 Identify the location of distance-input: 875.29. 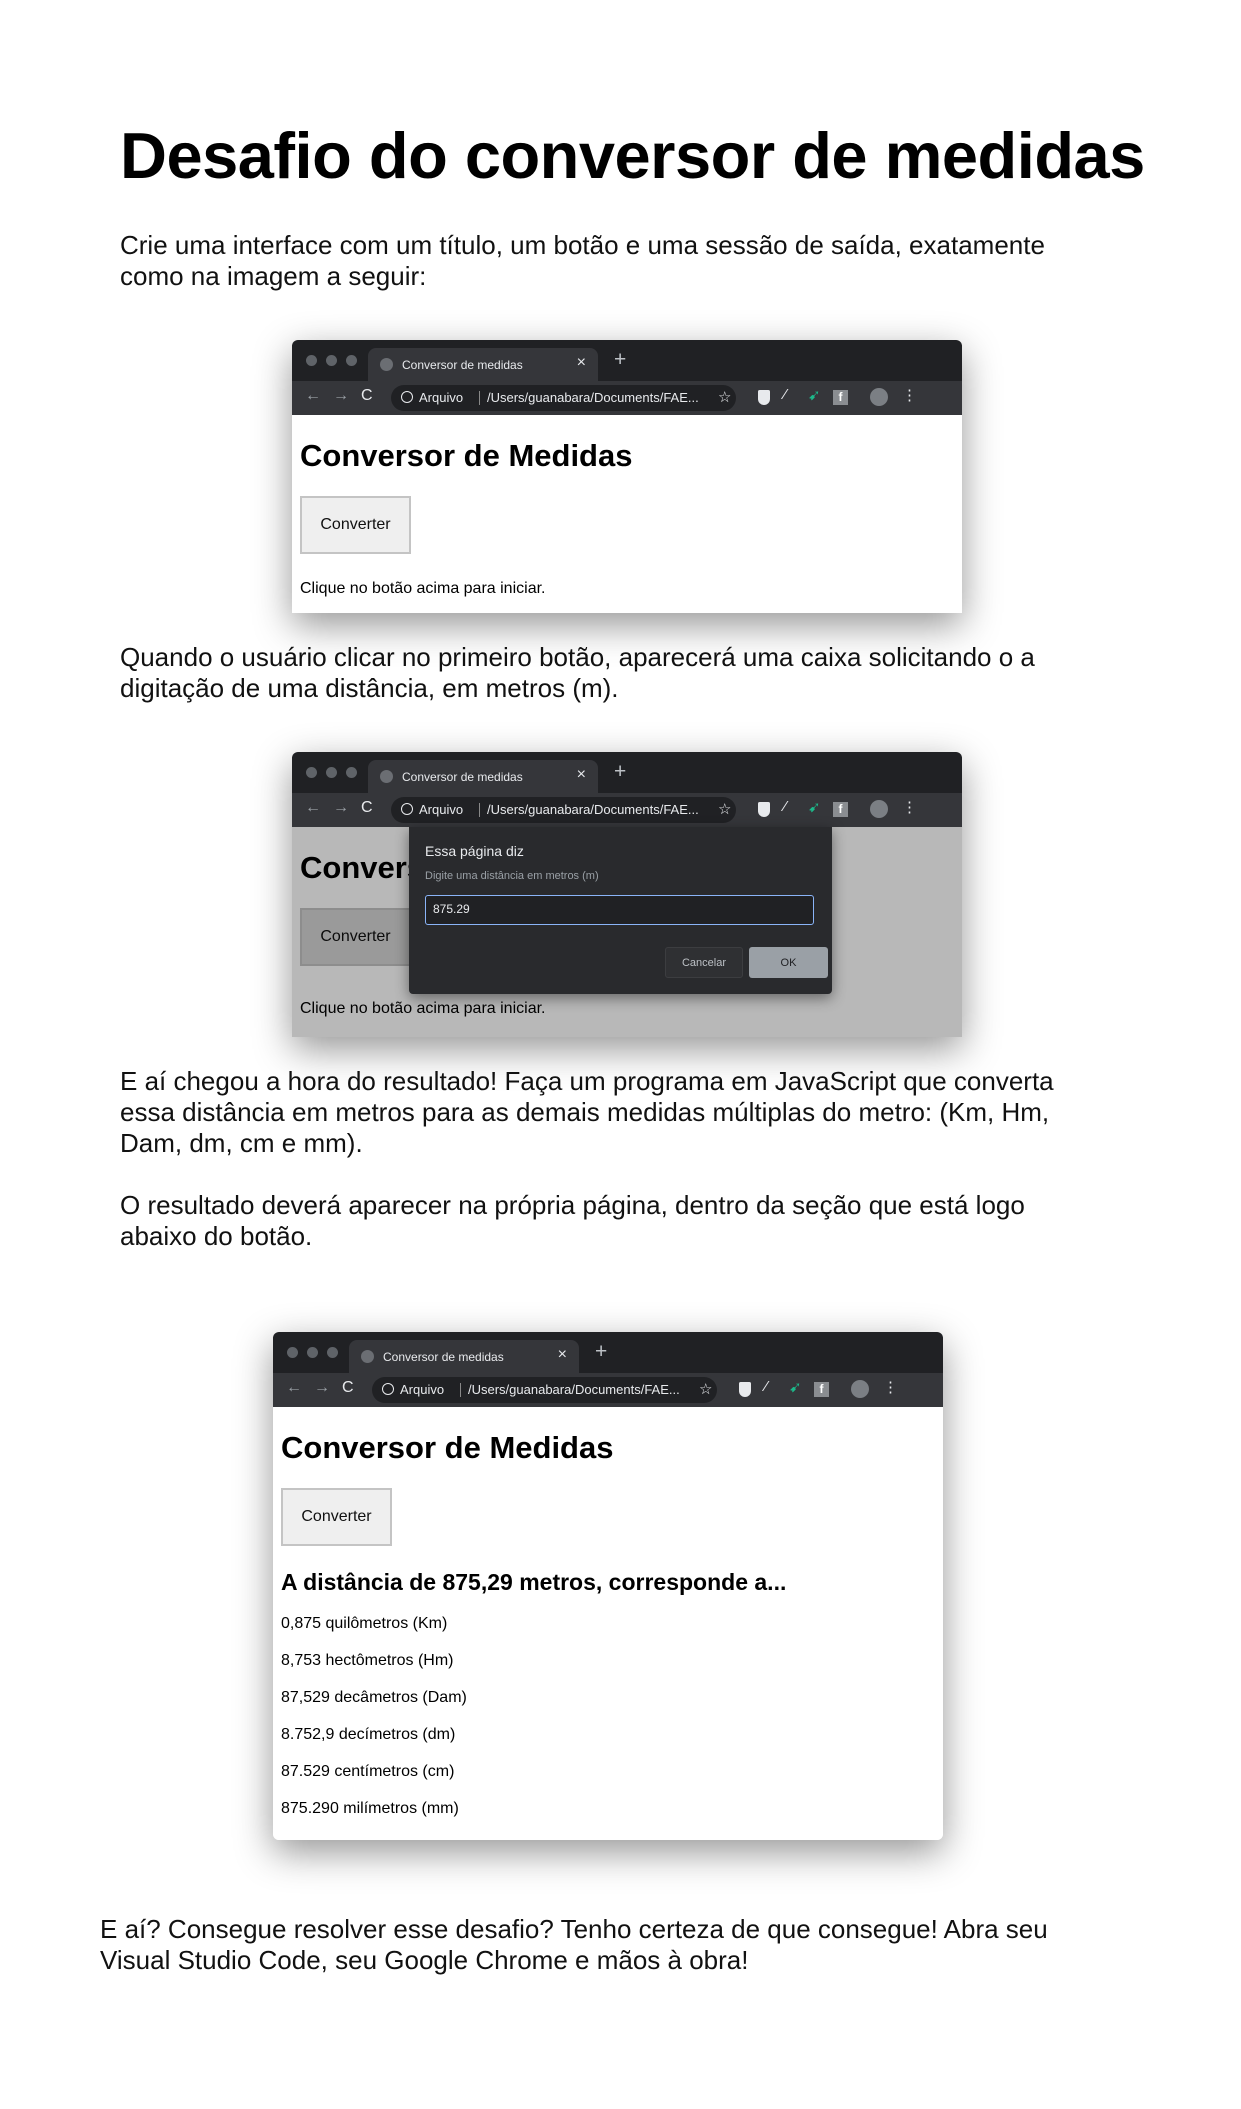
(619, 910).